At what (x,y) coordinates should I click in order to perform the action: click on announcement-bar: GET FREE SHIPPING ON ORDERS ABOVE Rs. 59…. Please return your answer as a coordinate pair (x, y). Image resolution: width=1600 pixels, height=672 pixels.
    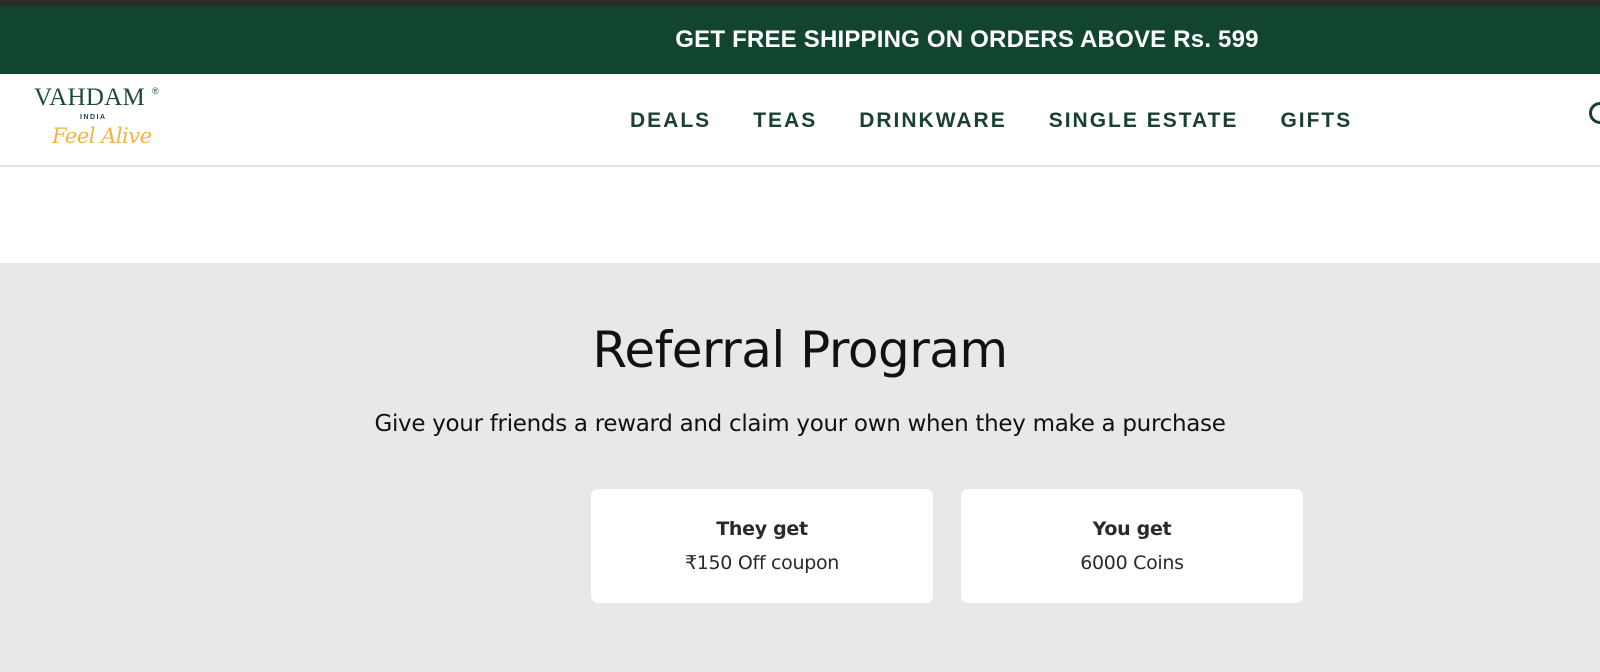
    Looking at the image, I should click on (800, 40).